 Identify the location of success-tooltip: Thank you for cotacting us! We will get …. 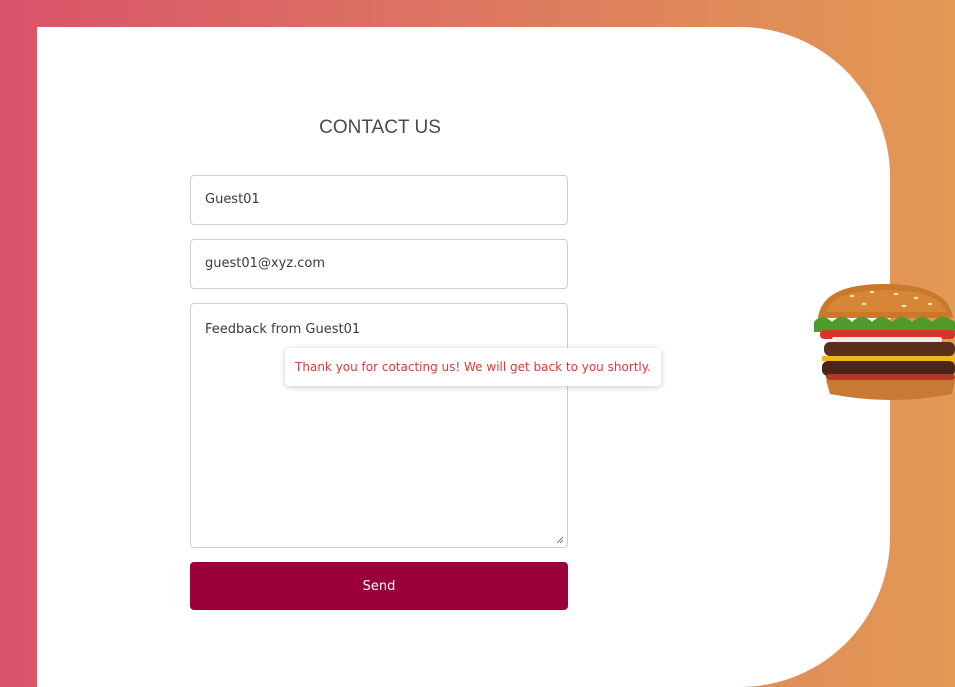
(473, 367).